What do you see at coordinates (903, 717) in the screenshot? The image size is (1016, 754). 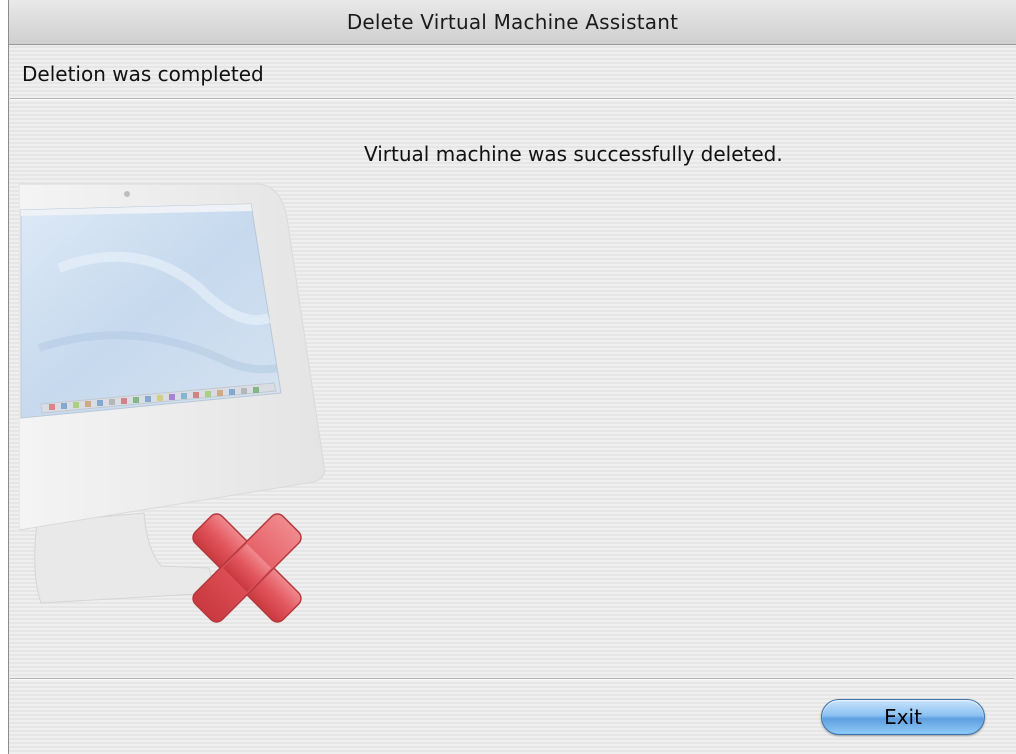 I see `exit-button: Exit` at bounding box center [903, 717].